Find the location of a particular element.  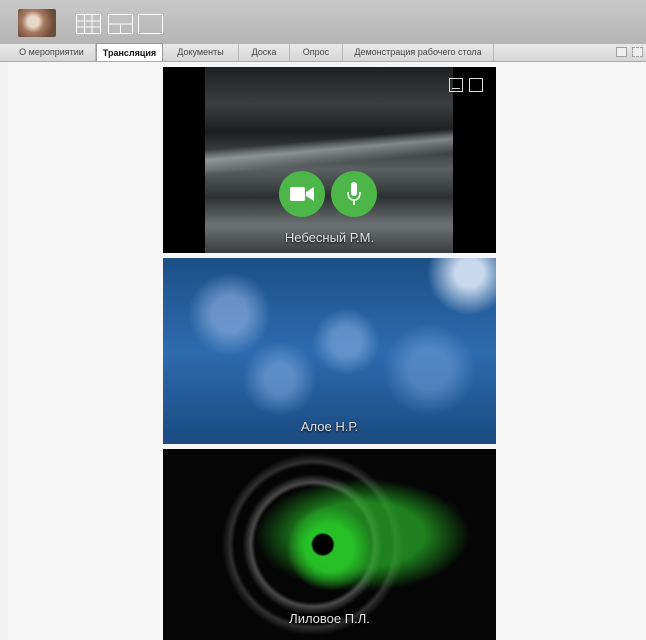

tab-about-event: О мероприятии is located at coordinates (52, 52).